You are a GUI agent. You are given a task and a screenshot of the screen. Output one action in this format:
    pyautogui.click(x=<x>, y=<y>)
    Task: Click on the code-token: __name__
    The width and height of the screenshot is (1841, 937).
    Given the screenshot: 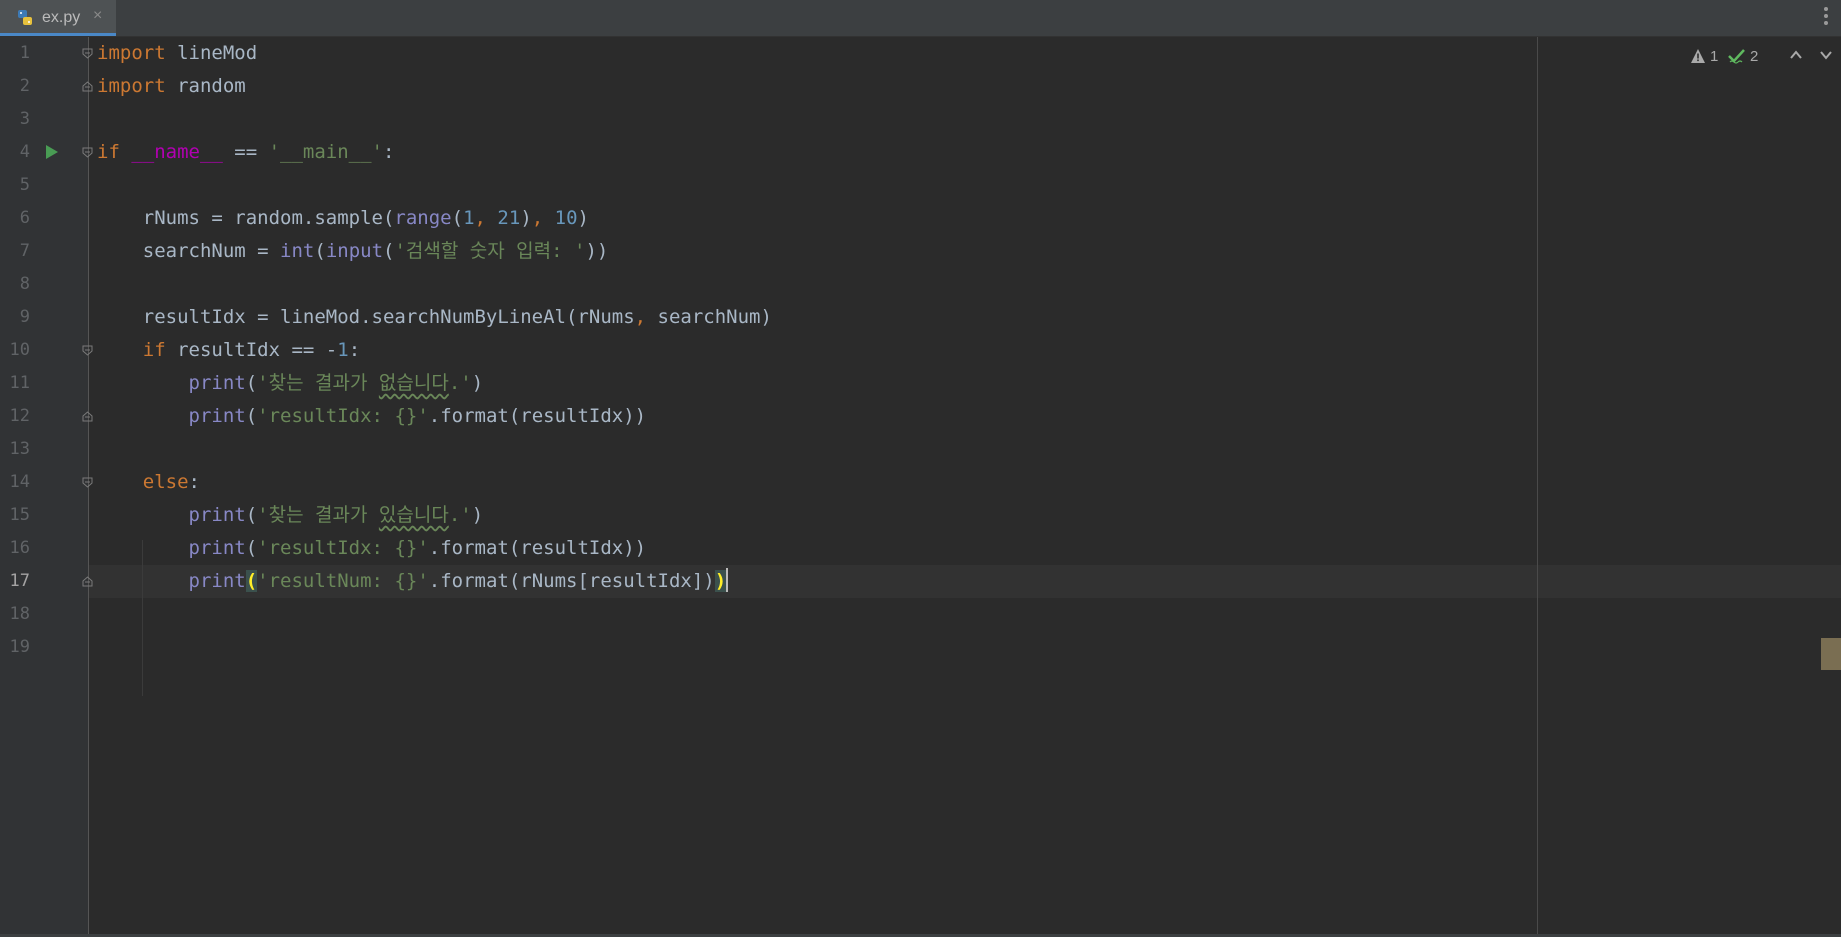 What is the action you would take?
    pyautogui.click(x=177, y=152)
    